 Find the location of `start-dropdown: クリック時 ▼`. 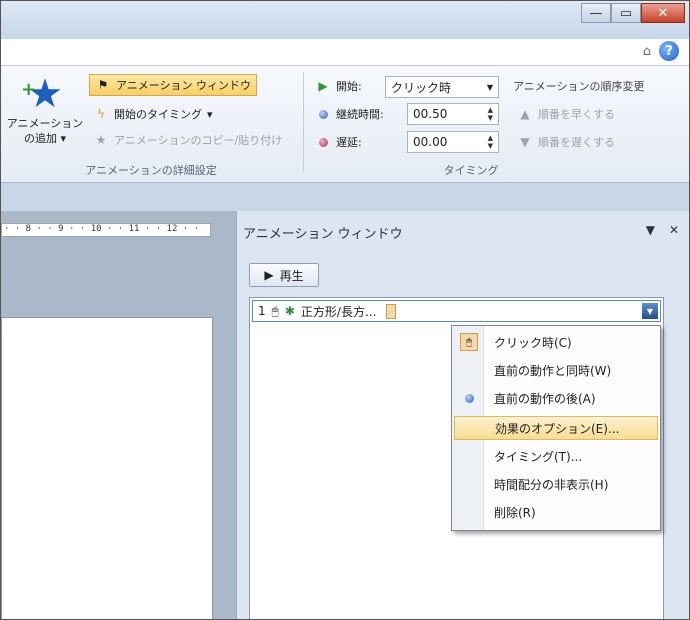

start-dropdown: クリック時 ▼ is located at coordinates (442, 87).